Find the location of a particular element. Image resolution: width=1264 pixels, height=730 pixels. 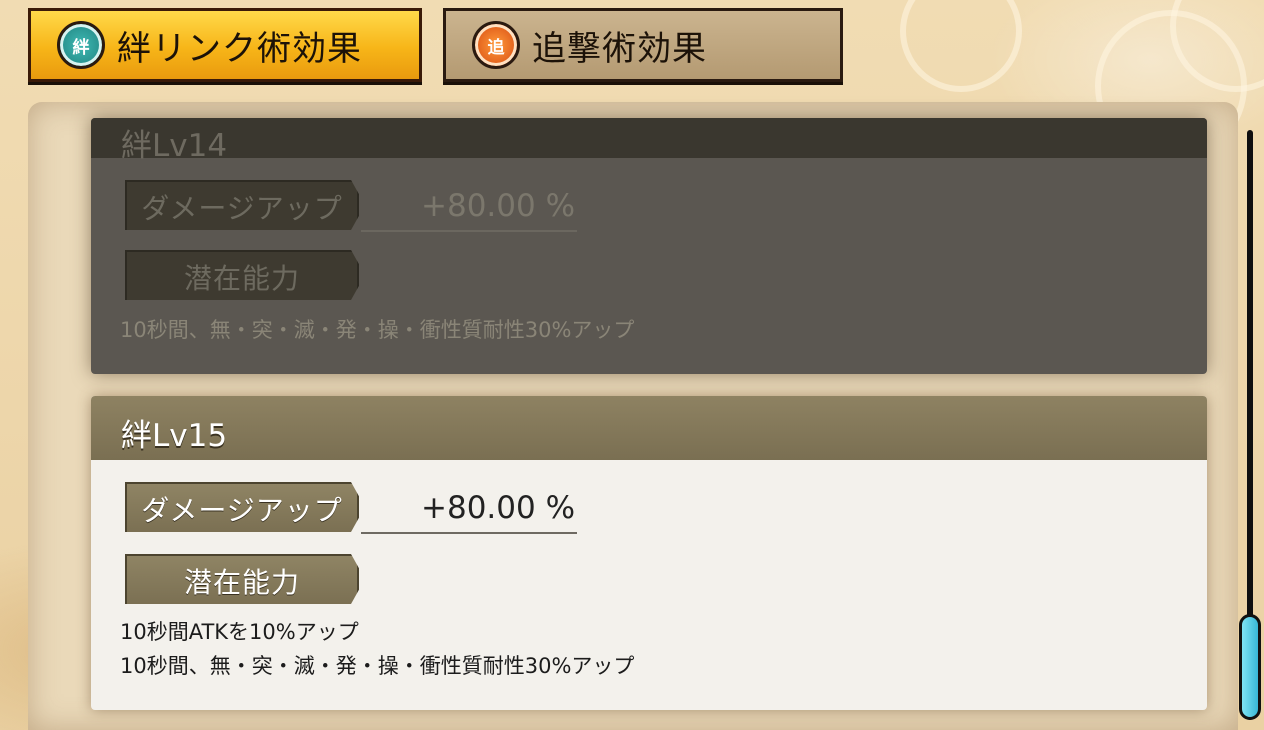

tab-label: 絆リンク術効果 is located at coordinates (239, 48).